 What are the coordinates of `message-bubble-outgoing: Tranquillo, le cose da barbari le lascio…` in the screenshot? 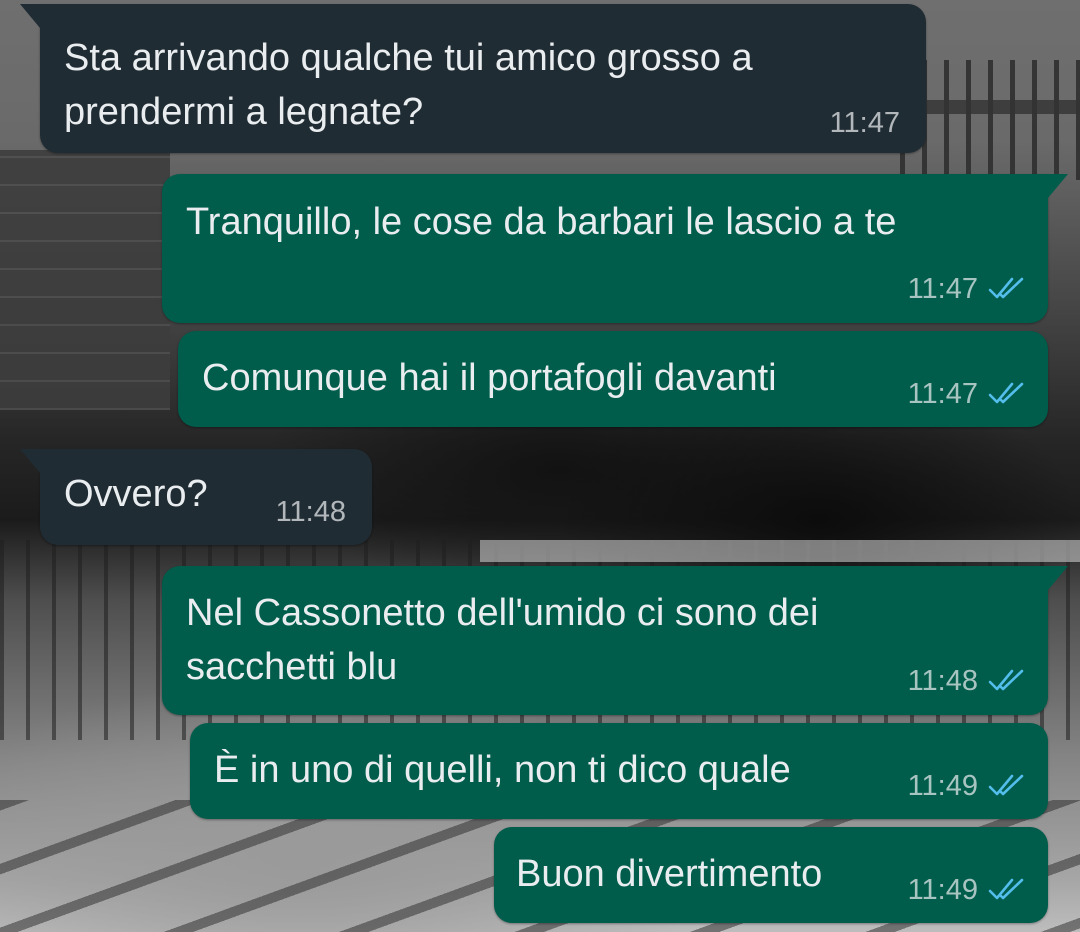 It's located at (615, 248).